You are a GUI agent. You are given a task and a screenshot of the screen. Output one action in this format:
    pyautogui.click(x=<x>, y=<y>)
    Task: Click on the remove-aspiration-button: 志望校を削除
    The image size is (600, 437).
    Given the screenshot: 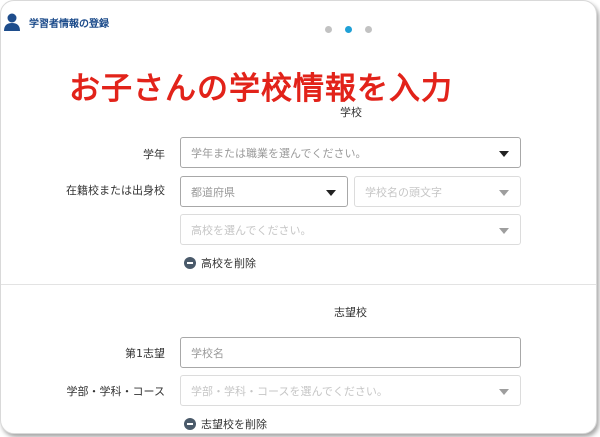 What is the action you would take?
    pyautogui.click(x=225, y=424)
    